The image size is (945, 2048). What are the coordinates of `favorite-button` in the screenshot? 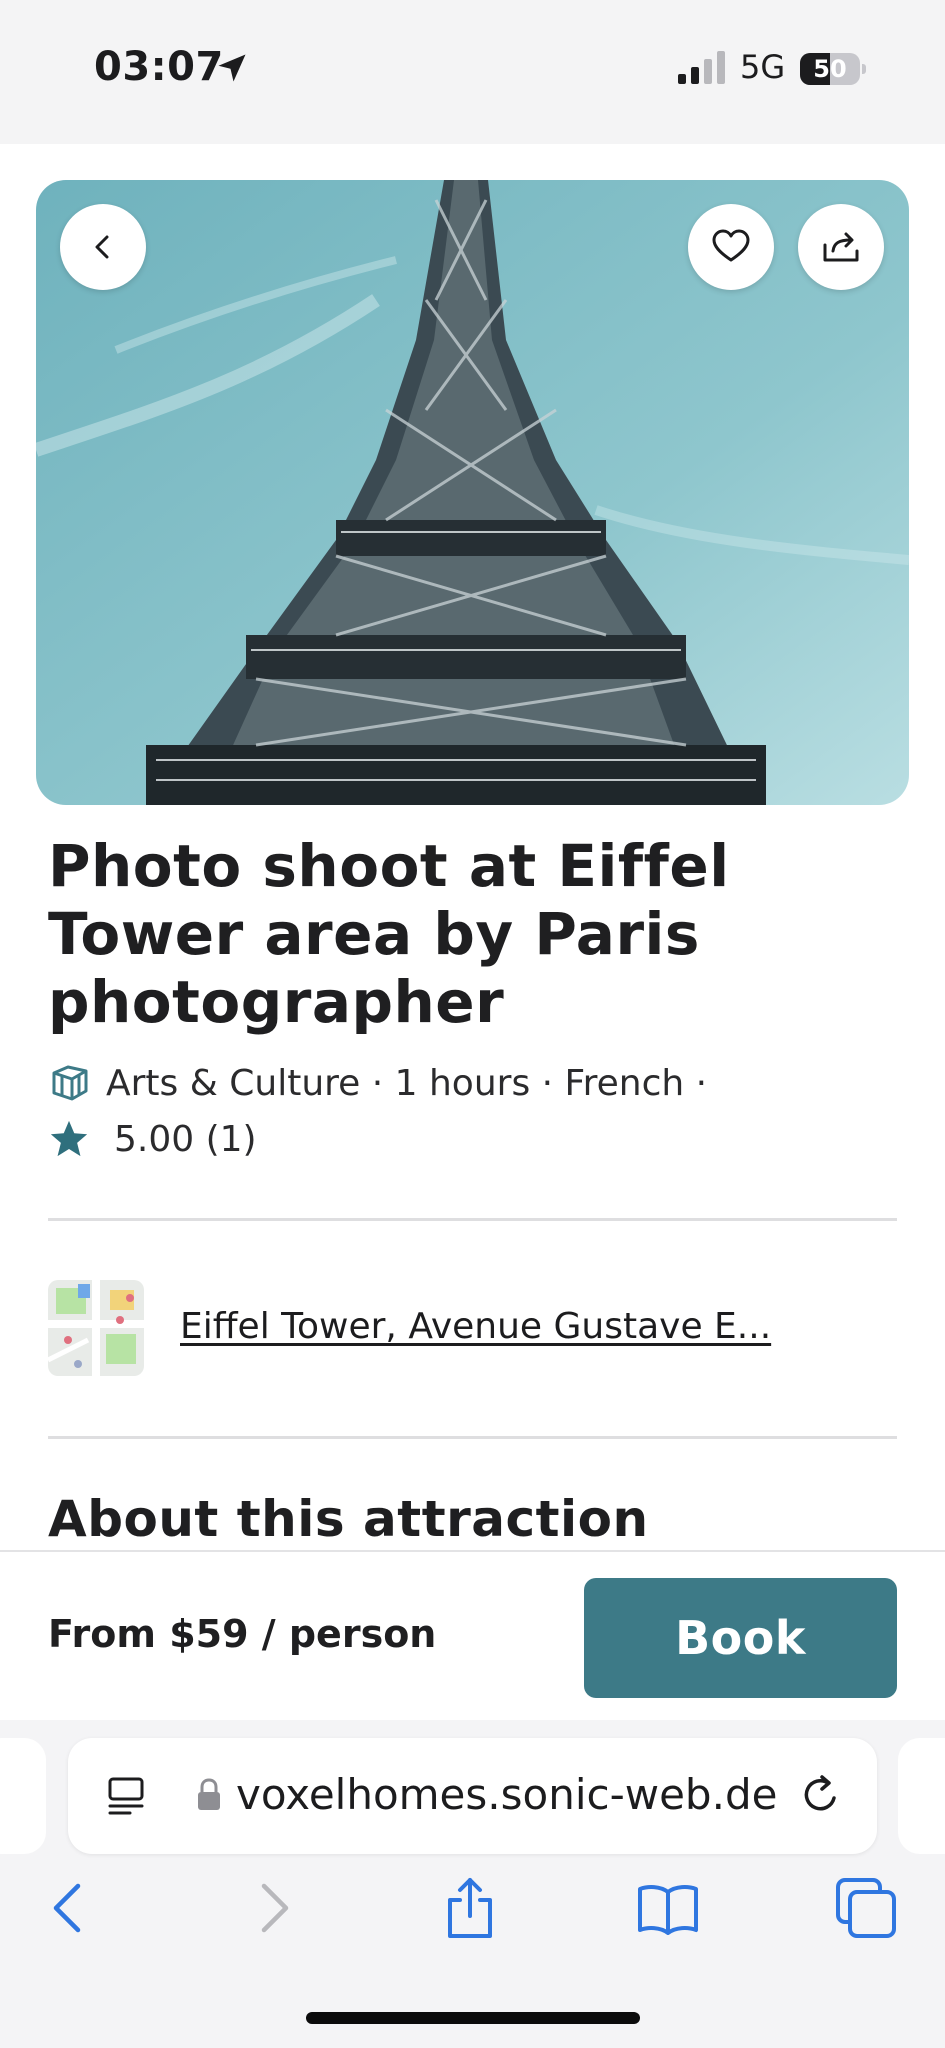 It's located at (731, 247).